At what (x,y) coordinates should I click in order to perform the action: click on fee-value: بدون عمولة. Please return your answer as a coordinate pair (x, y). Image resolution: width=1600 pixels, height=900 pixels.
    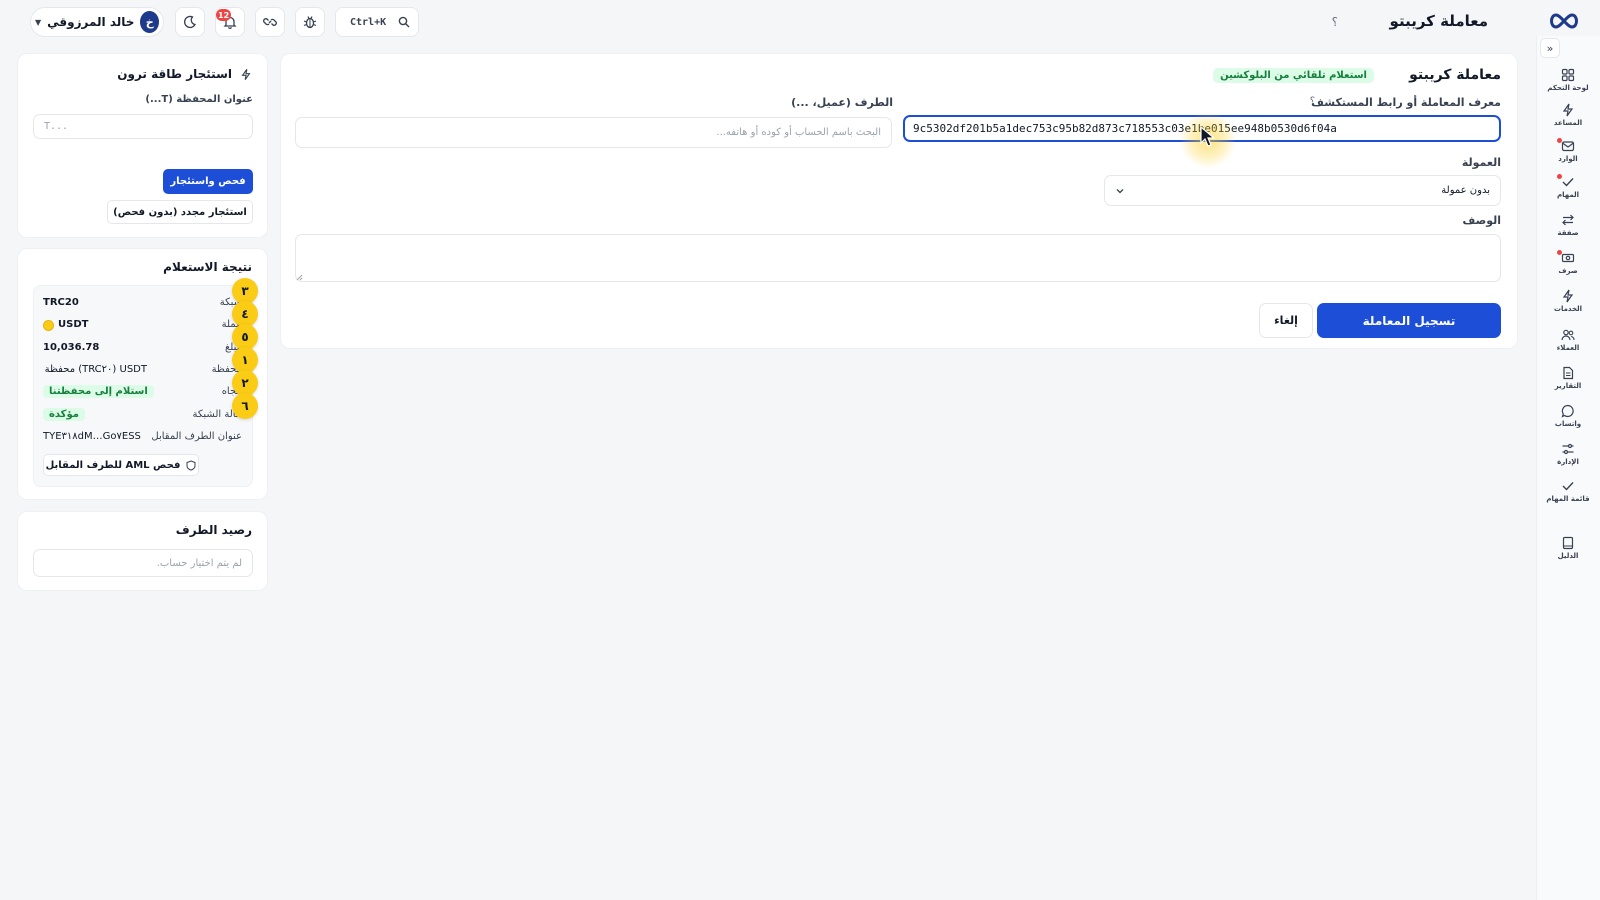
    Looking at the image, I should click on (1465, 190).